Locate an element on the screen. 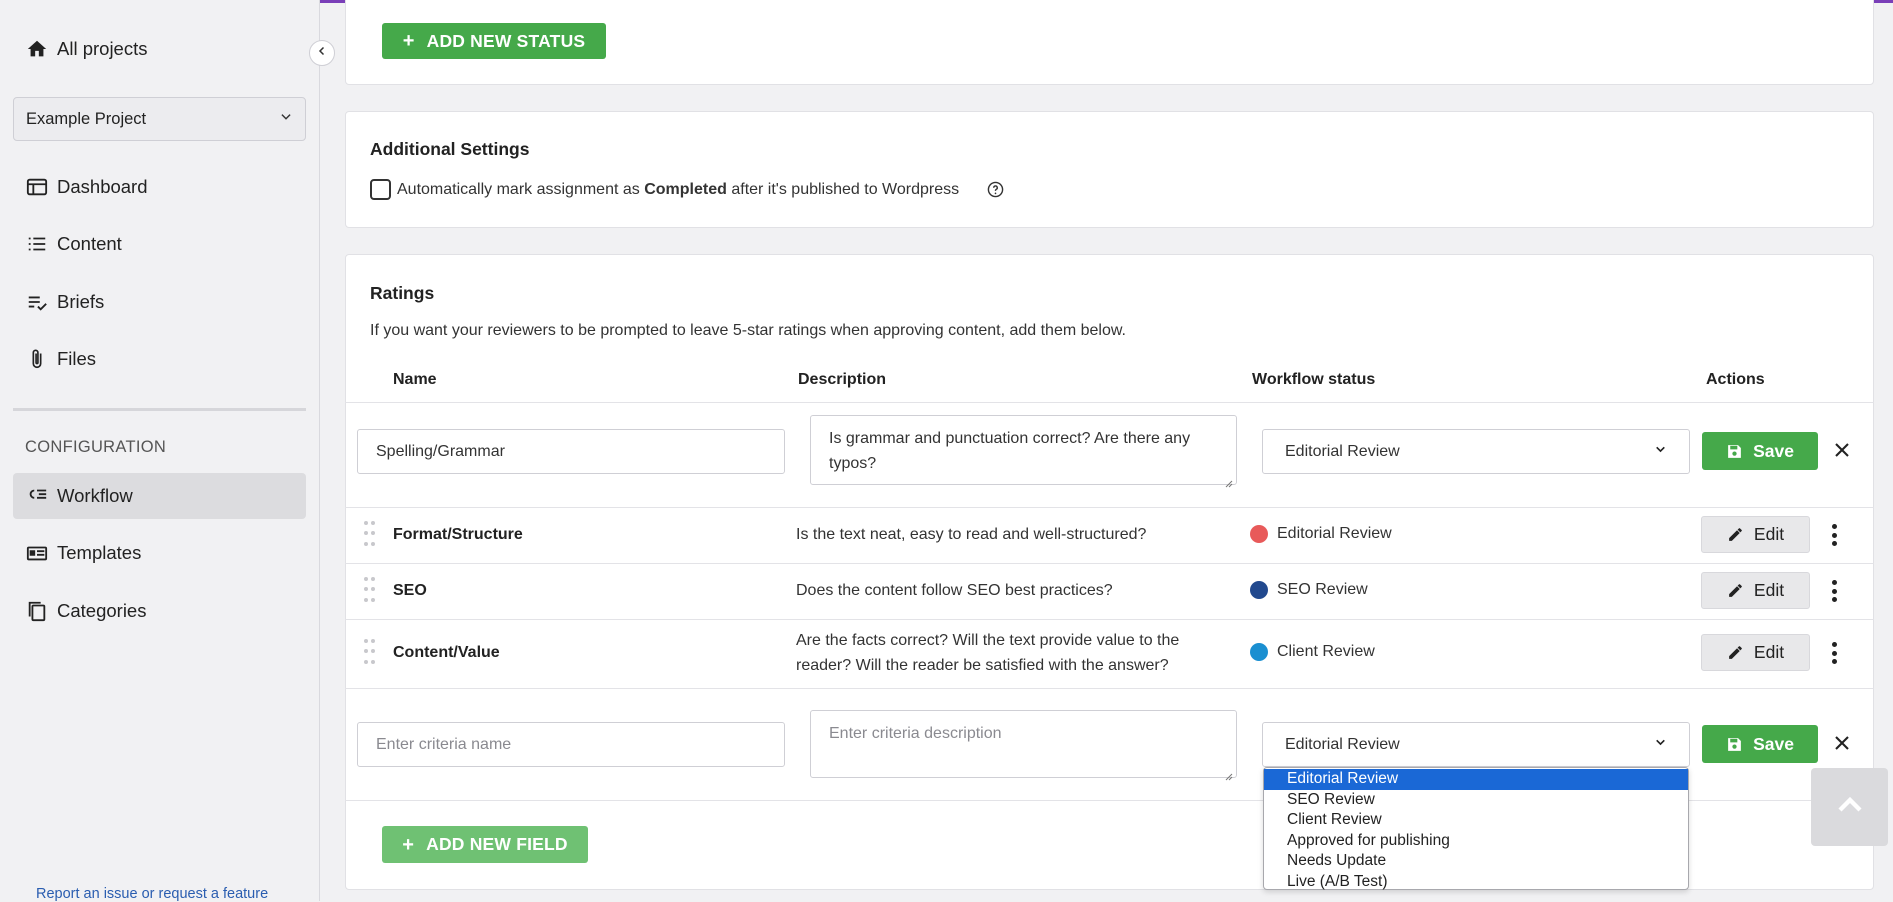  rating-status: SEO Review is located at coordinates (1309, 590).